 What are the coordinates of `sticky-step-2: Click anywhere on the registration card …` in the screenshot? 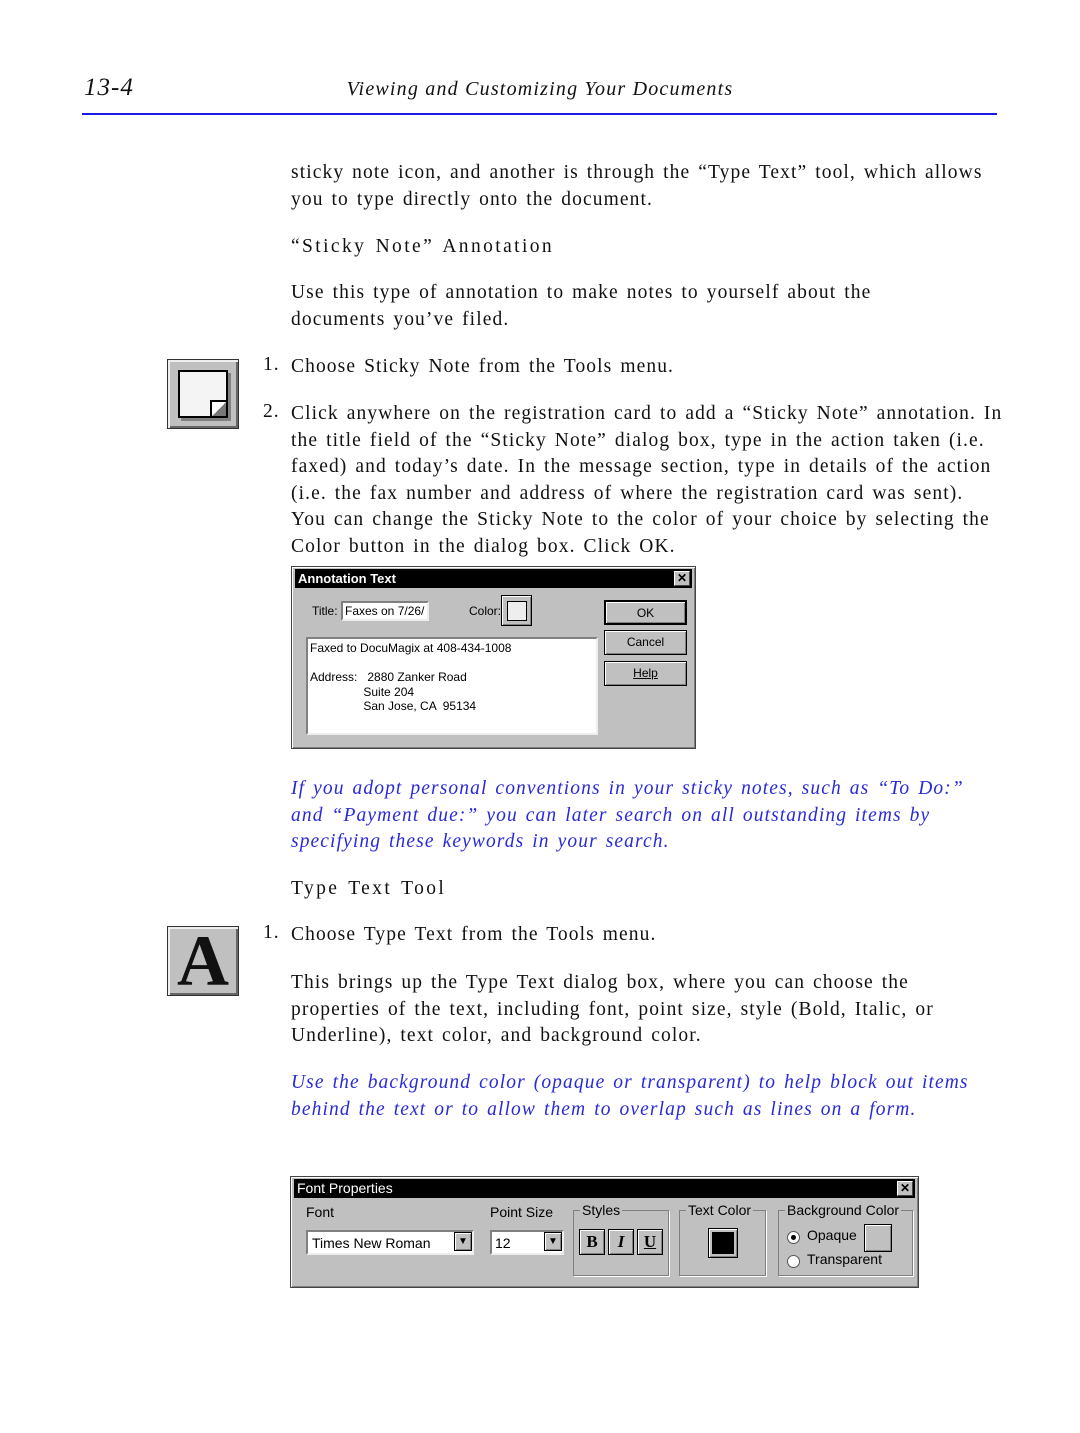 It's located at (647, 480).